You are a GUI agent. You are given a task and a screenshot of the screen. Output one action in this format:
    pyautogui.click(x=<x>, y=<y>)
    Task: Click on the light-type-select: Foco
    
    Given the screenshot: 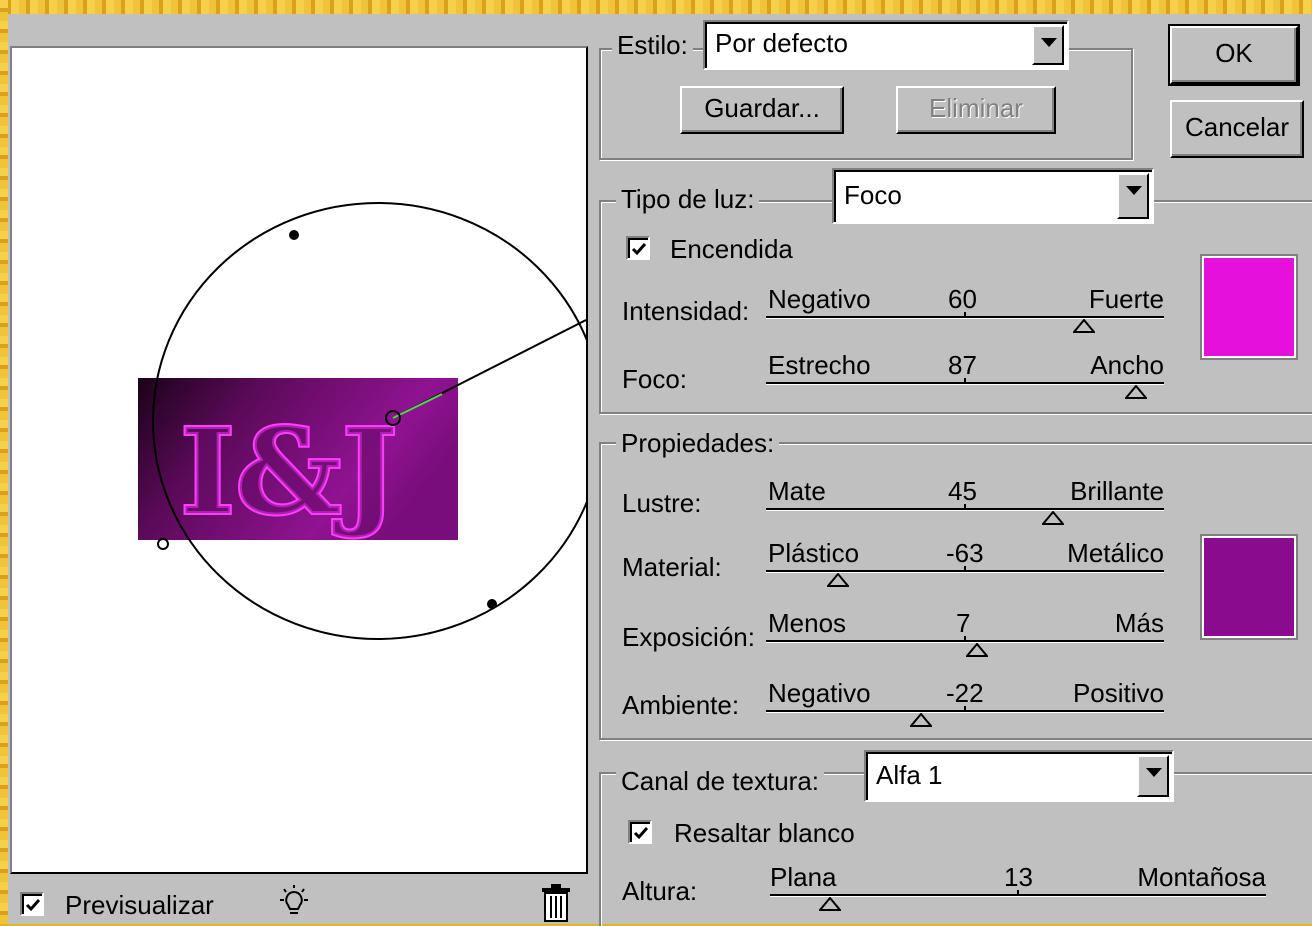 What is the action you would take?
    pyautogui.click(x=993, y=196)
    